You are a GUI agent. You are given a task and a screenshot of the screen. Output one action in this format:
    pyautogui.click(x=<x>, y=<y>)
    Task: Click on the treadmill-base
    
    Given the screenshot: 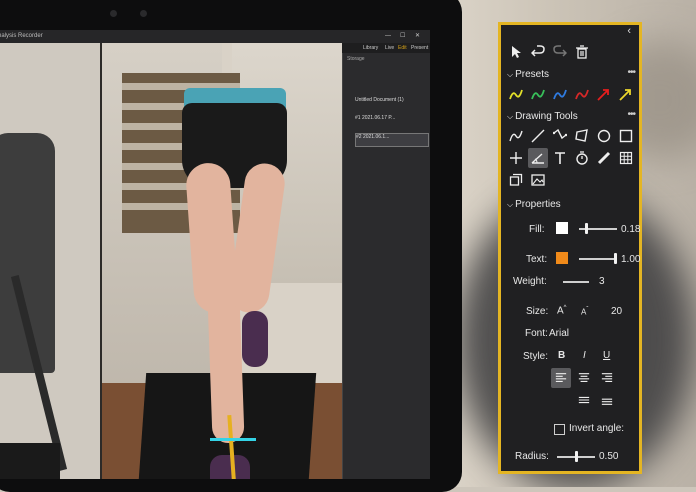 What is the action you would take?
    pyautogui.click(x=30, y=461)
    